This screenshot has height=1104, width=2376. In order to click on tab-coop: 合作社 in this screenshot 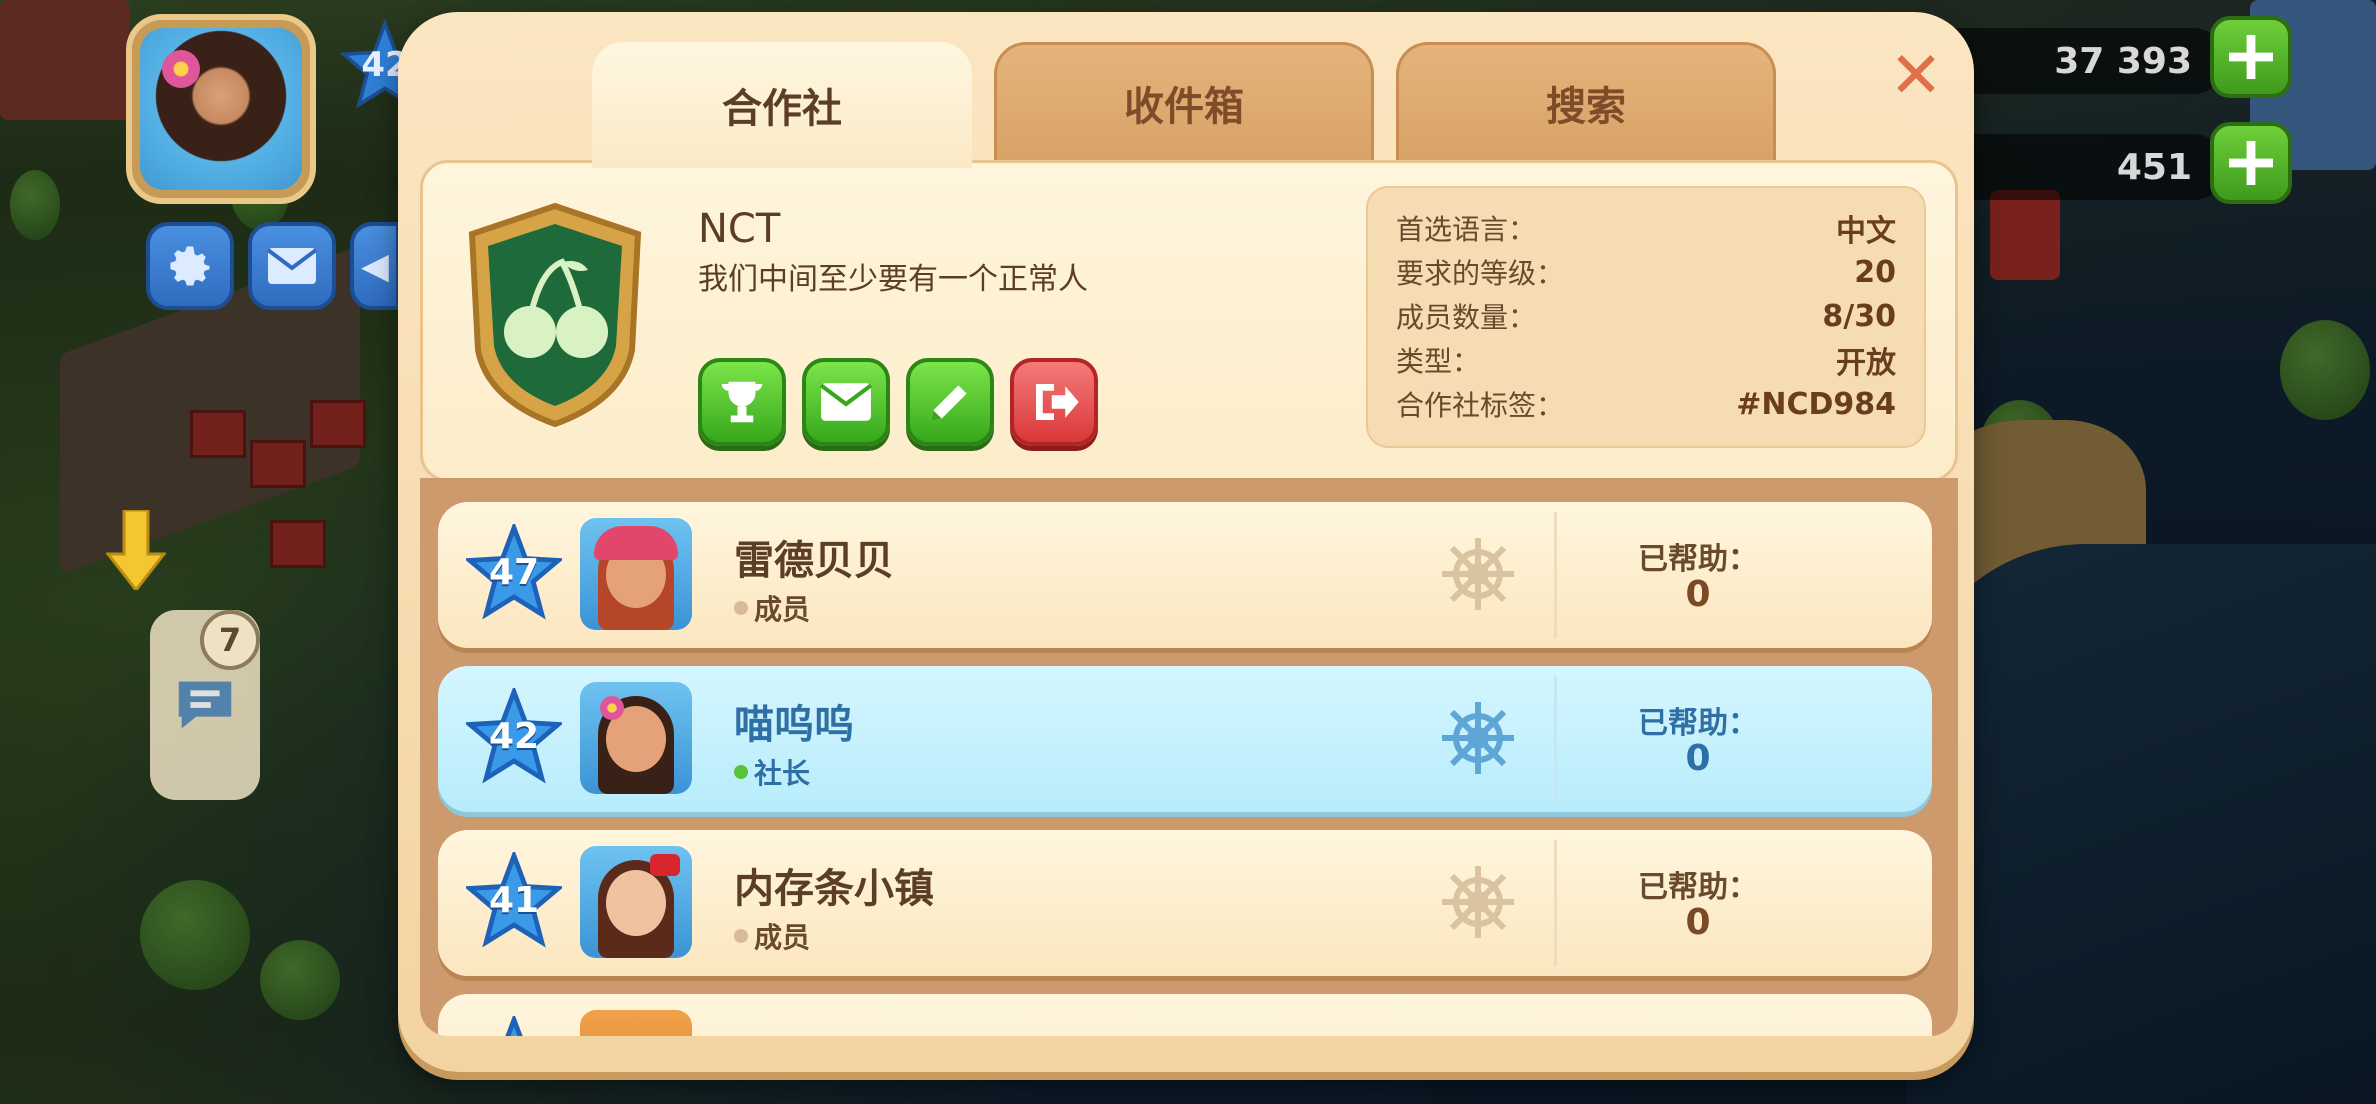, I will do `click(782, 105)`.